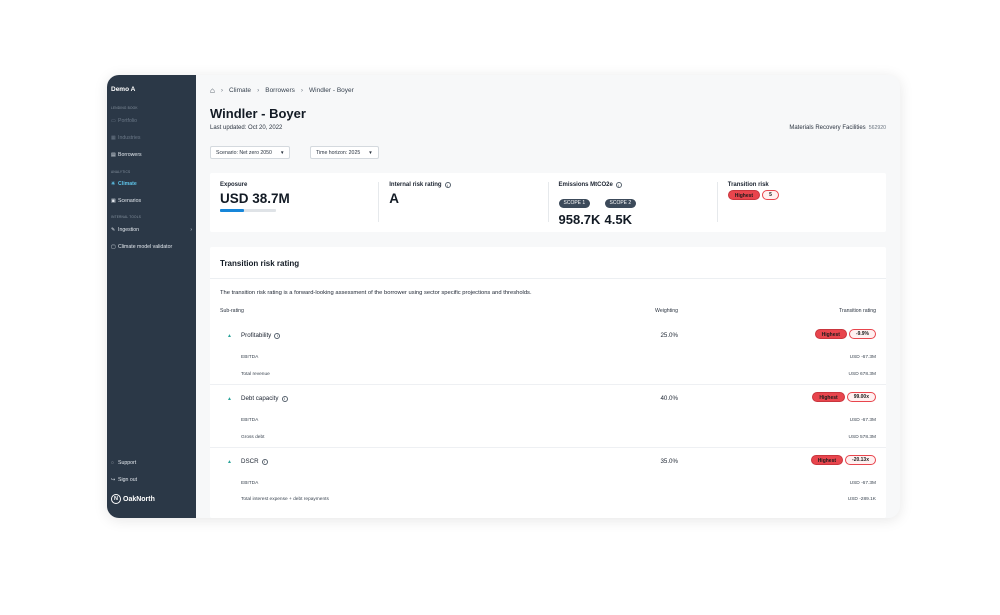 Image resolution: width=1000 pixels, height=615 pixels. What do you see at coordinates (126, 217) in the screenshot?
I see `section-label-internal: INTERNAL TOOLS` at bounding box center [126, 217].